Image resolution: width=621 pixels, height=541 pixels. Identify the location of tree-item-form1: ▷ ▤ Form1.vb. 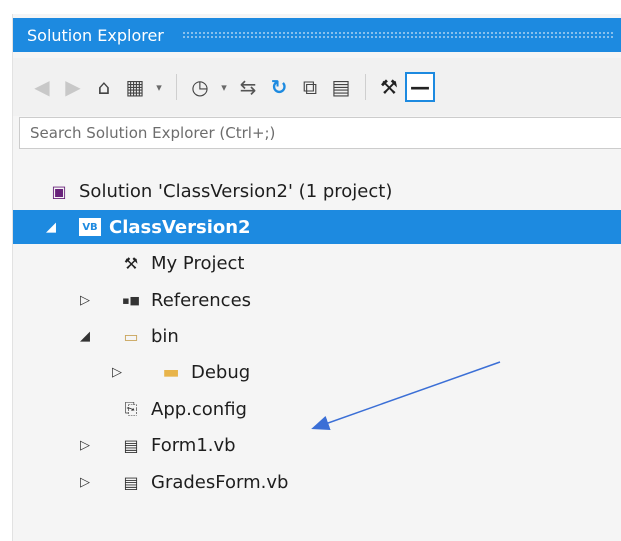
(317, 445).